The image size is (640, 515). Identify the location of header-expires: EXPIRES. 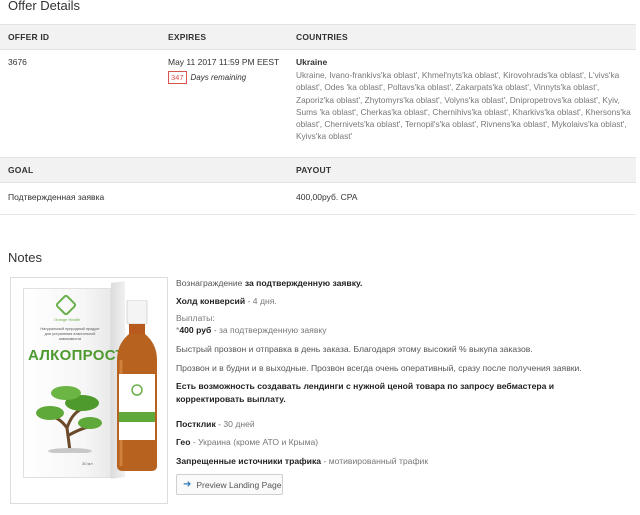
(187, 37).